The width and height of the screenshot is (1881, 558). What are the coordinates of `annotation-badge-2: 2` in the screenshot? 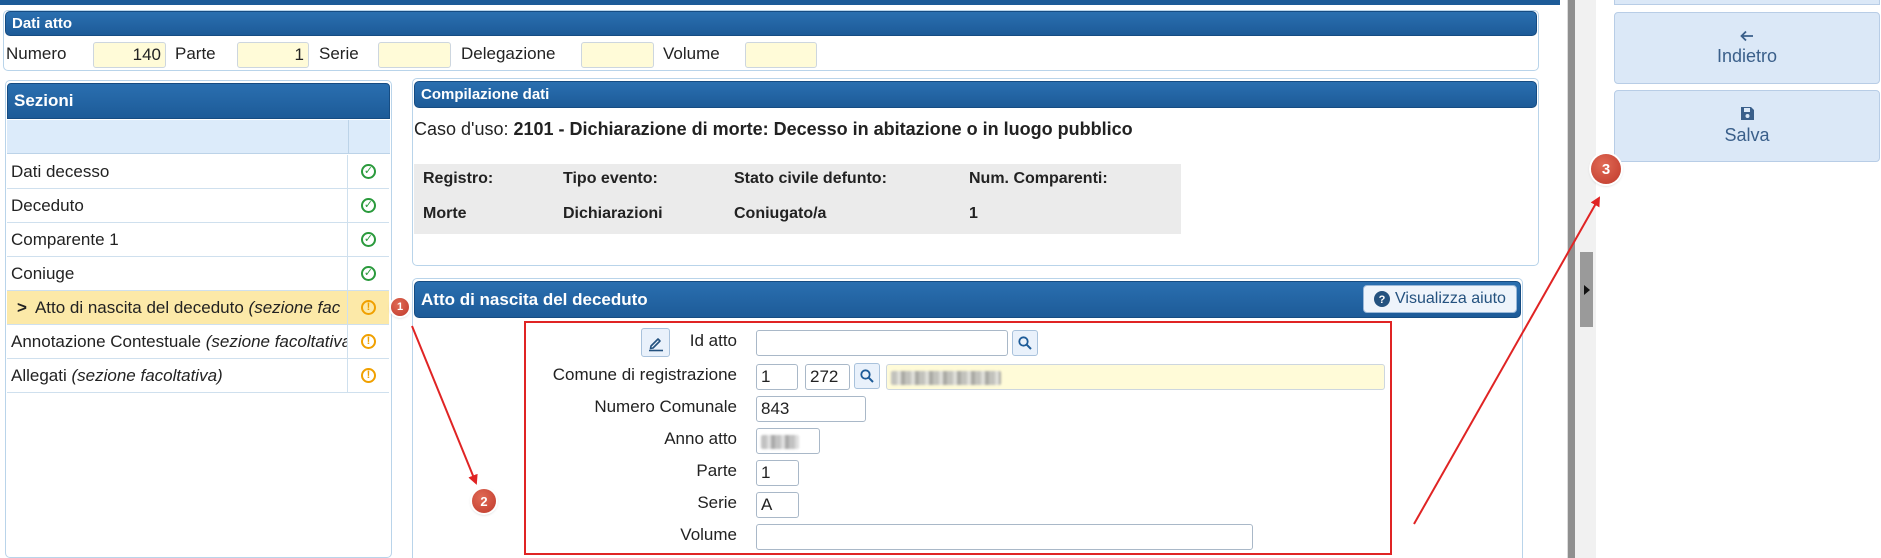 It's located at (484, 501).